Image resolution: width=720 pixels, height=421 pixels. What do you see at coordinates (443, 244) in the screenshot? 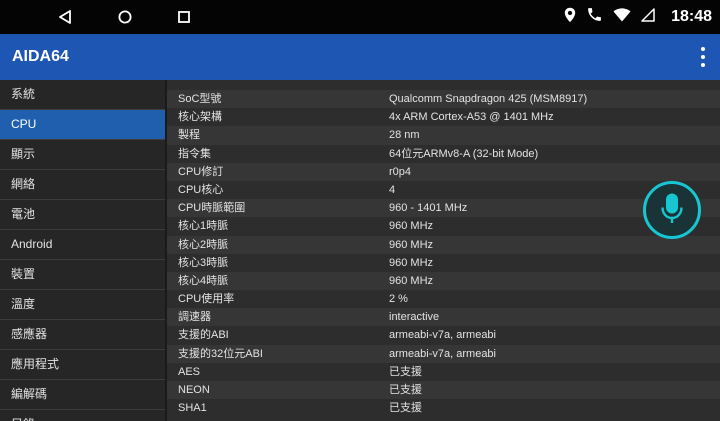
I see `table-row: 核心2時脈 960 MHz` at bounding box center [443, 244].